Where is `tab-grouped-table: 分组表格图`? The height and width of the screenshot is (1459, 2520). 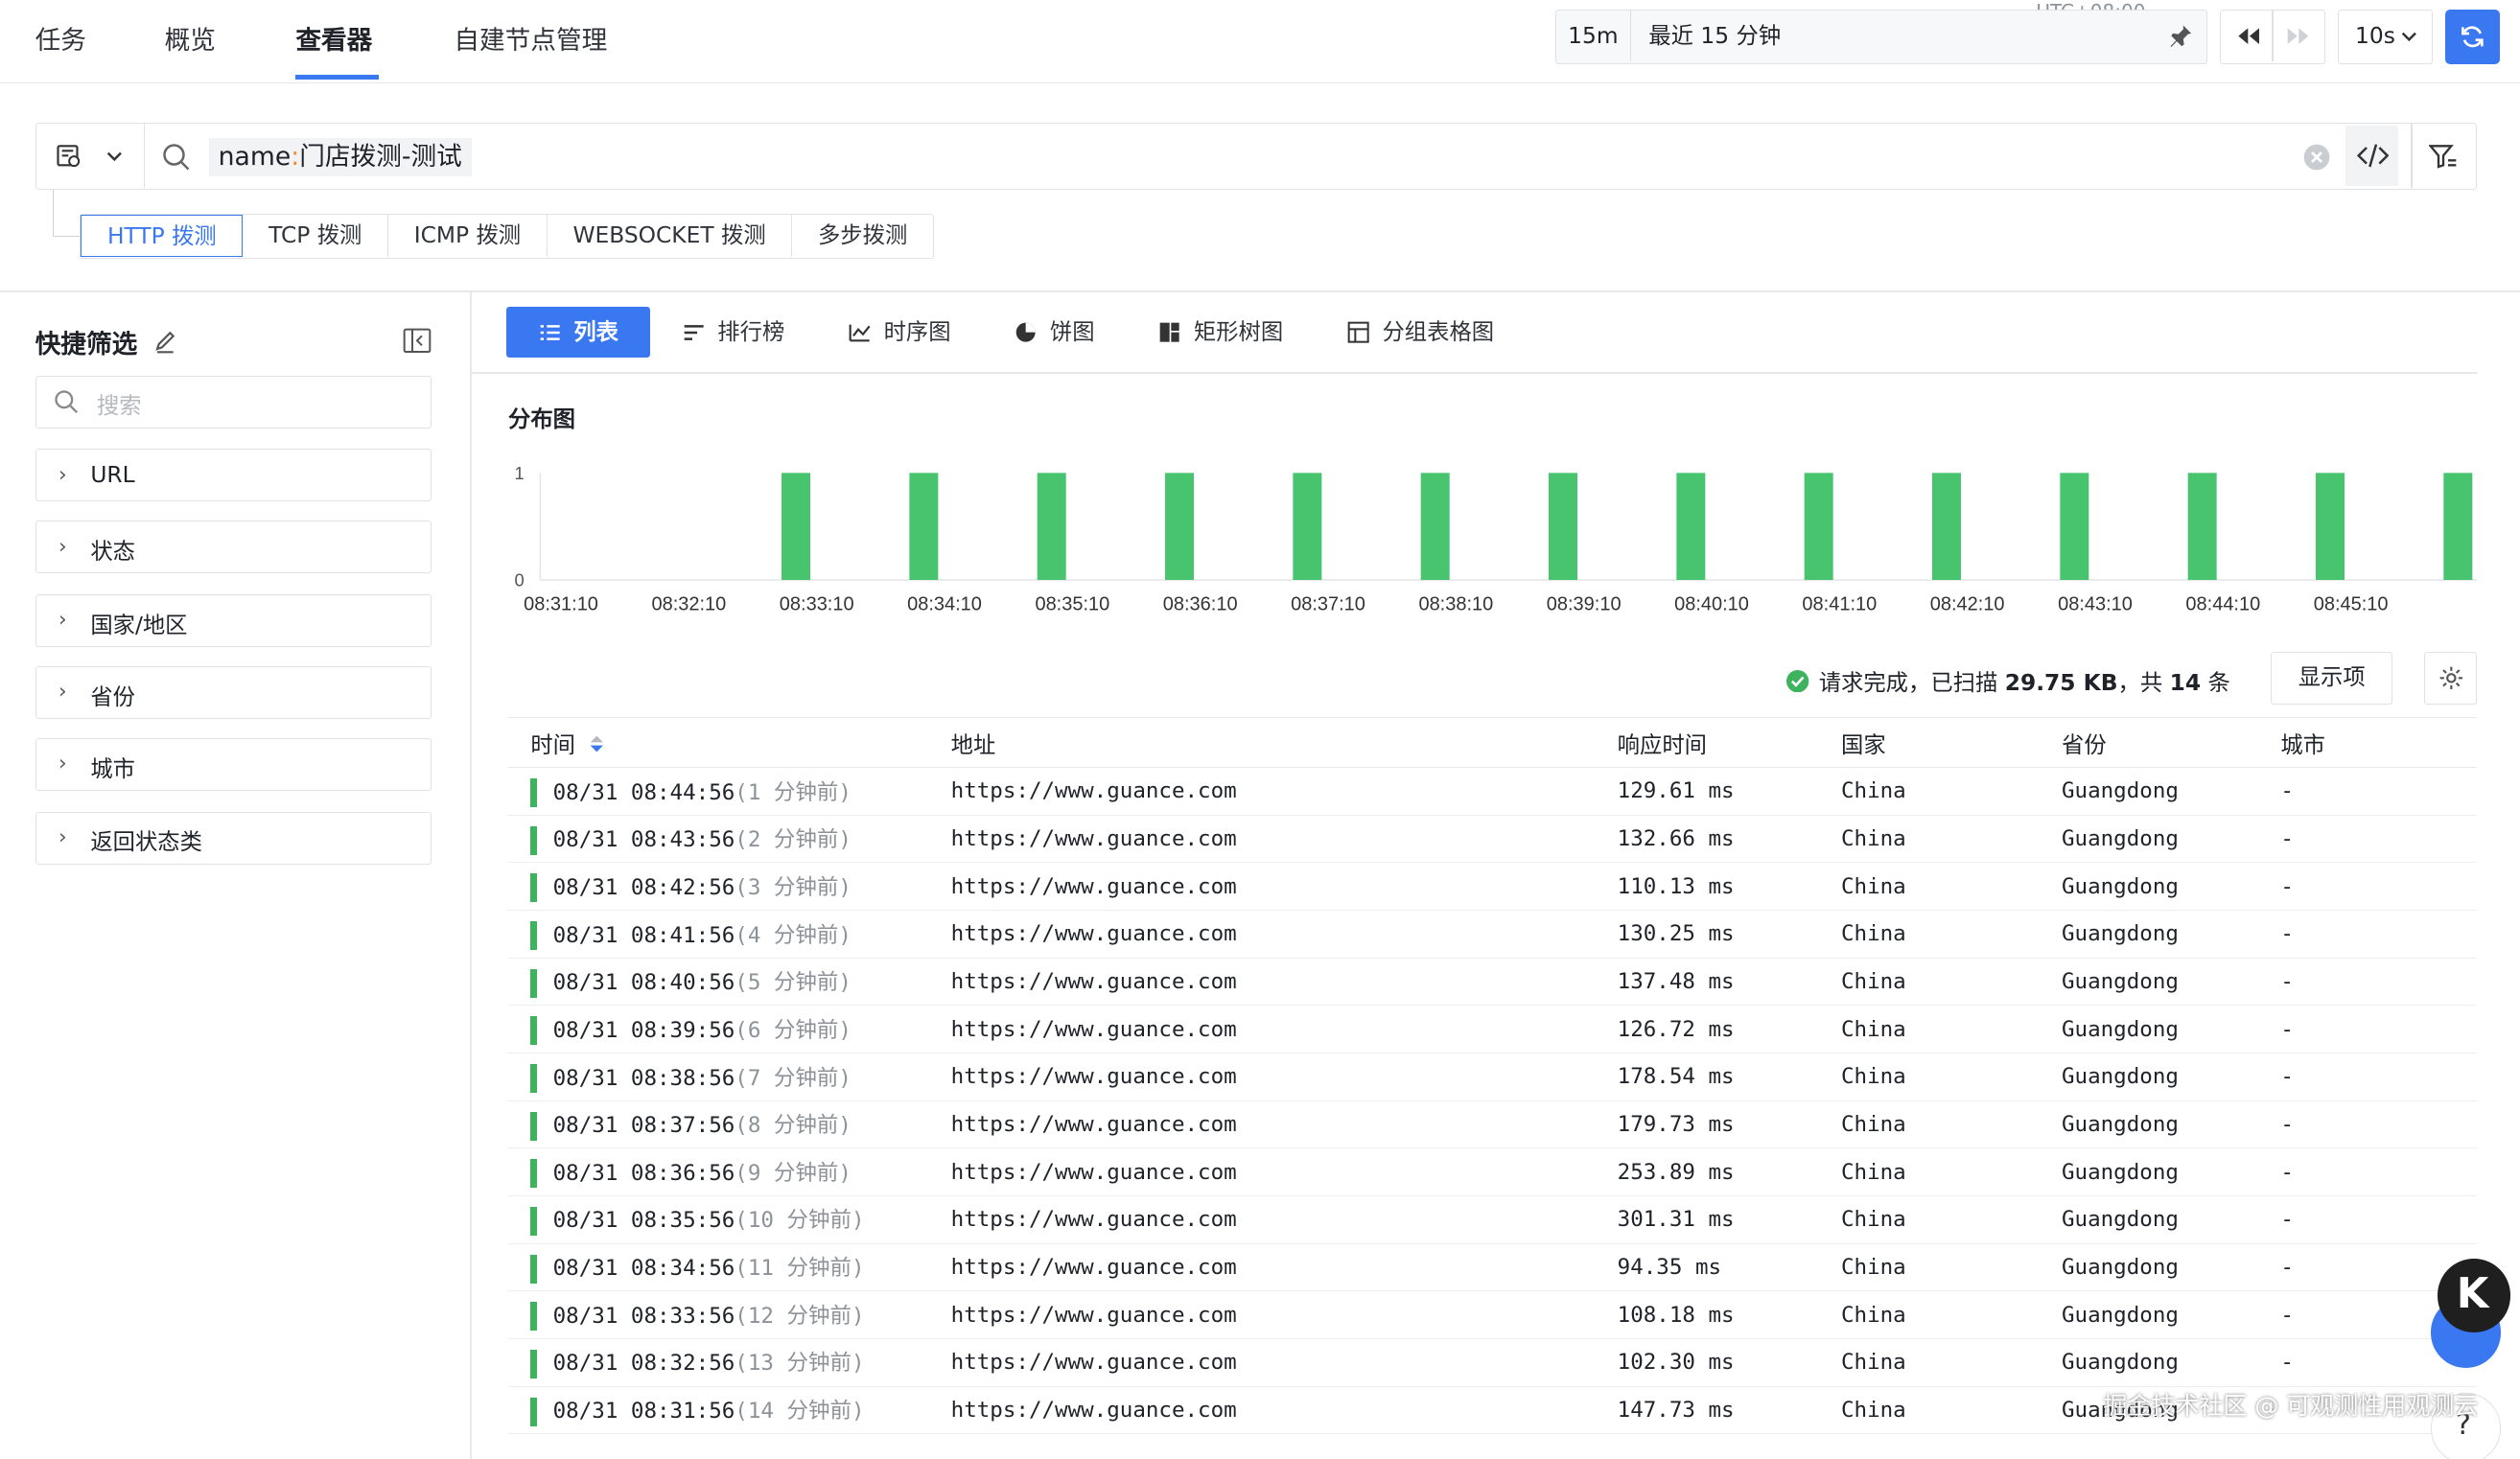 tab-grouped-table: 分组表格图 is located at coordinates (1421, 332).